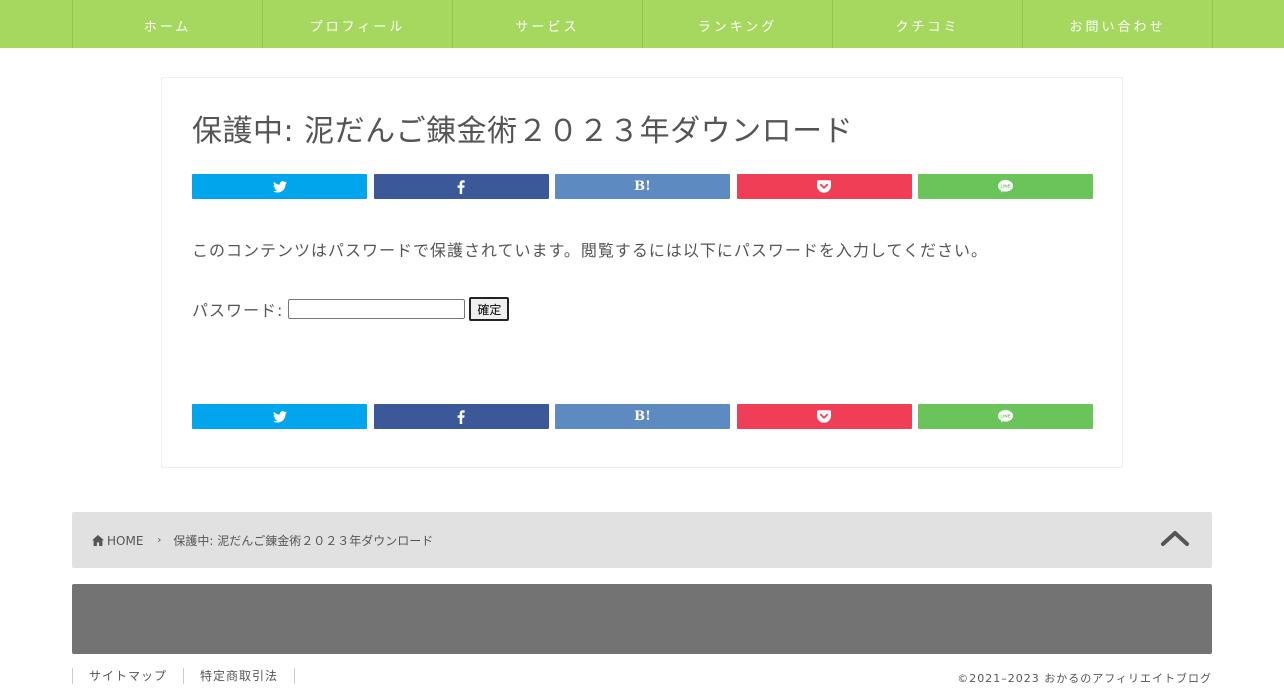  I want to click on nav-item-profile: プロフィール, so click(358, 24).